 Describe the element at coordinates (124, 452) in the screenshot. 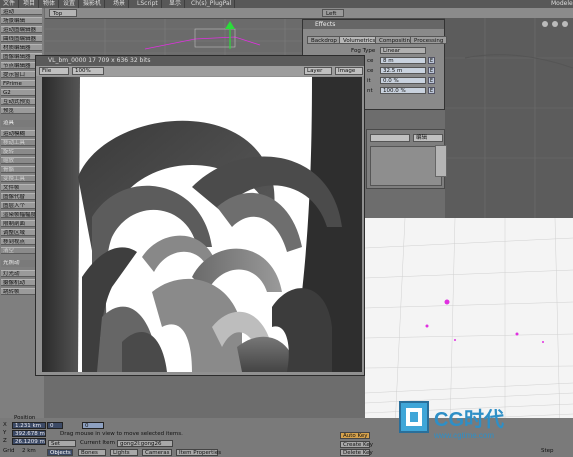

I see `lights-button: Lights` at that location.